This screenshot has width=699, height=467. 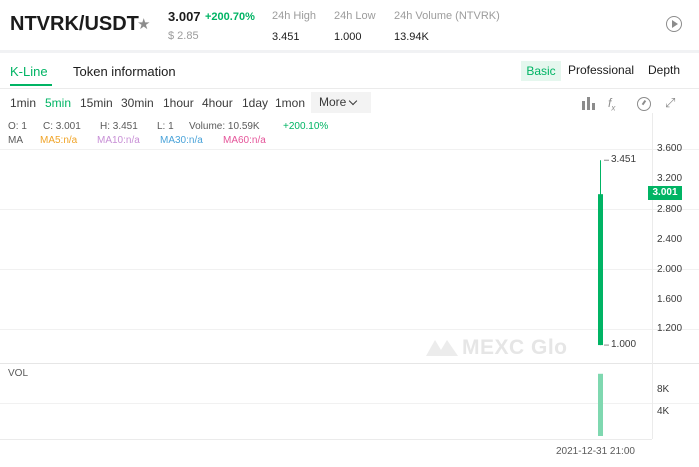 I want to click on gauge-icon, so click(x=644, y=104).